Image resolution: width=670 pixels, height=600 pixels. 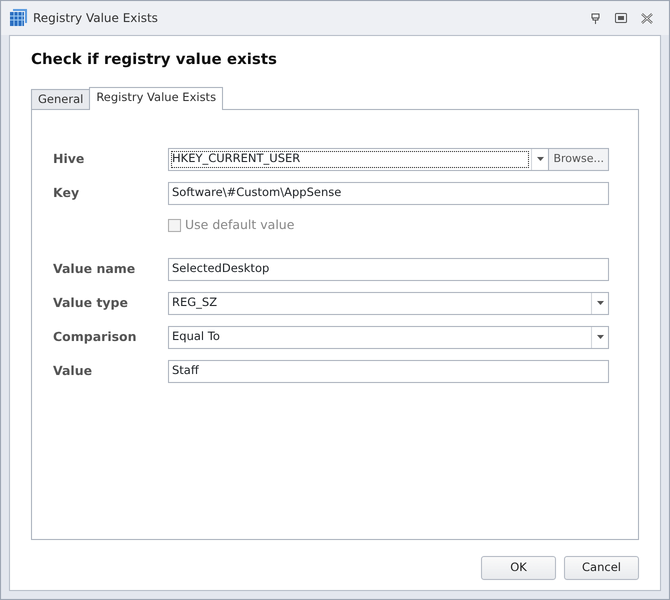 I want to click on dialog-button: OK, so click(x=518, y=568).